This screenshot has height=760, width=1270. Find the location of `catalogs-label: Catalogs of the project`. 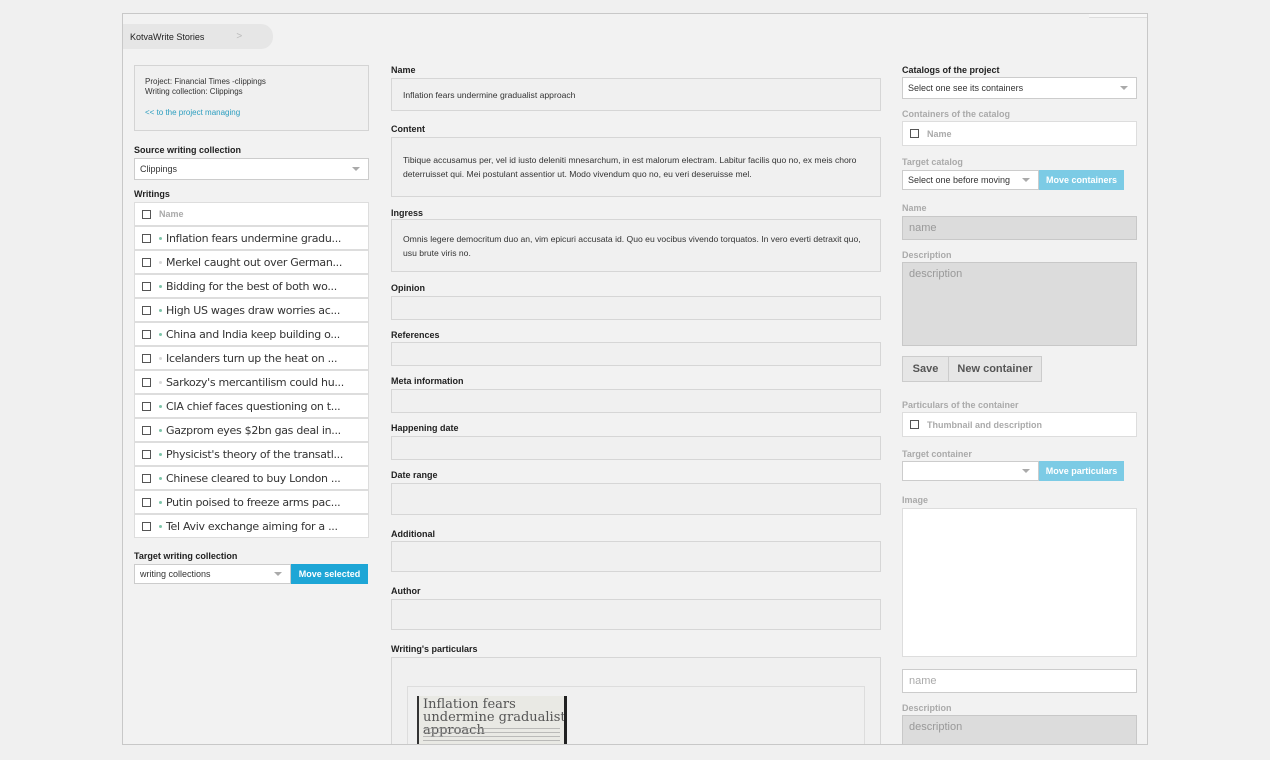

catalogs-label: Catalogs of the project is located at coordinates (951, 70).